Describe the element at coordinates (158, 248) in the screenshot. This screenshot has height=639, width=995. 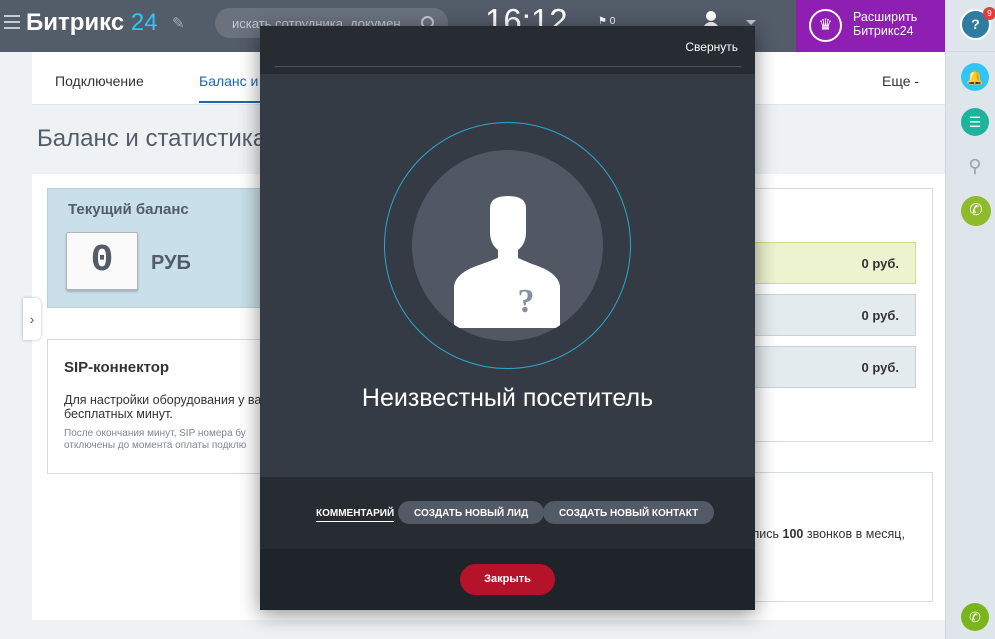
I see `balance-card: Текущий баланс 0 РУБ` at that location.